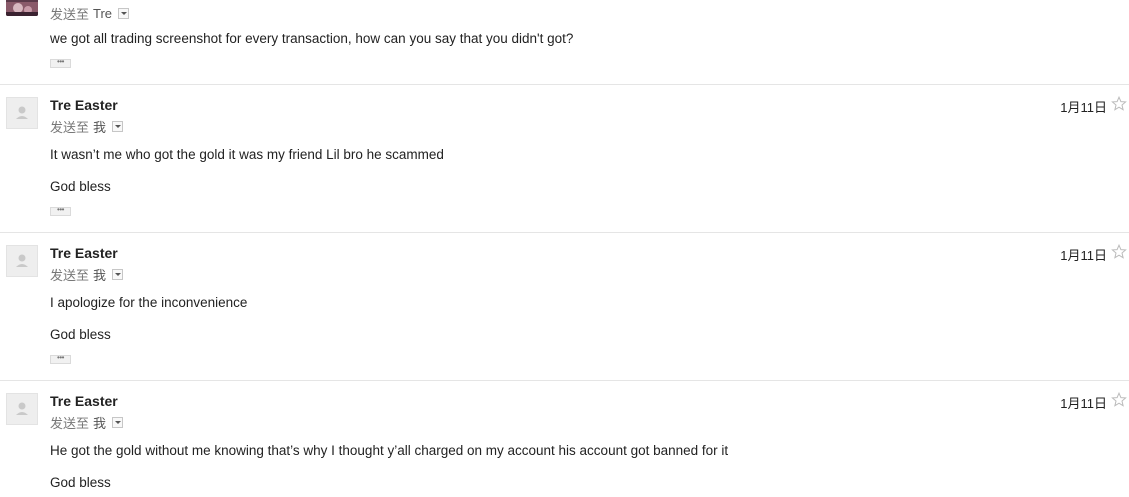 The image size is (1129, 497). I want to click on avatar-photo-image, so click(22, 8).